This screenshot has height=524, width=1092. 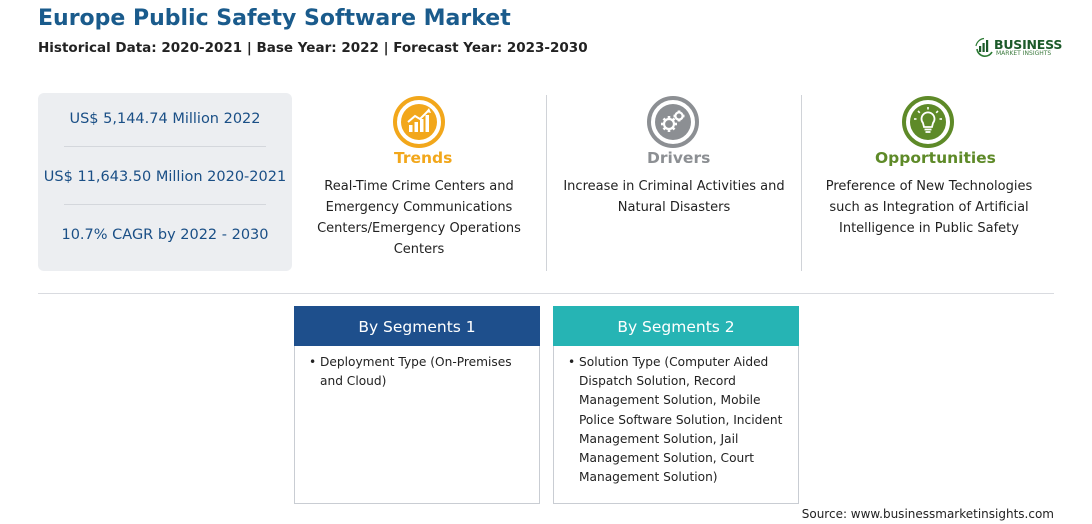 What do you see at coordinates (935, 158) in the screenshot?
I see `opportunities-heading: Opportunities` at bounding box center [935, 158].